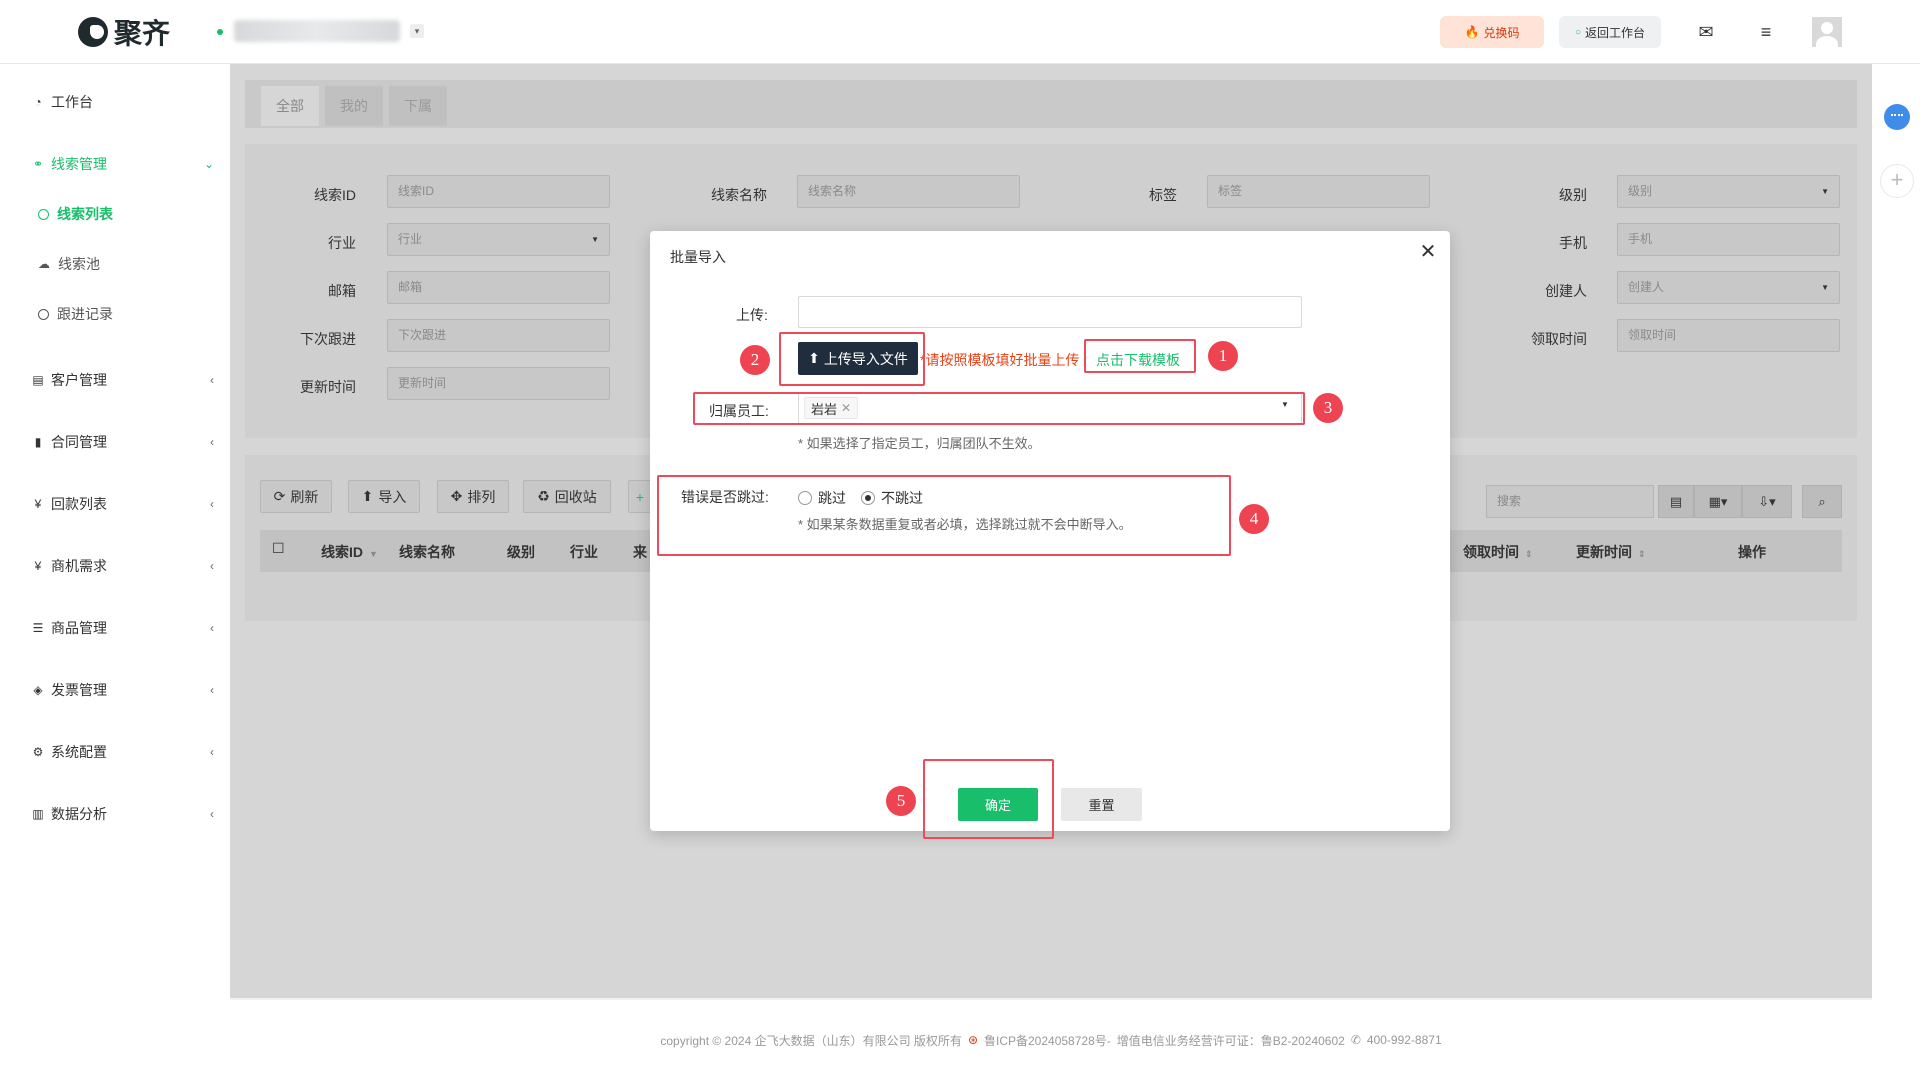 This screenshot has height=1080, width=1920. I want to click on sidebar-item-payment-list: ¥ 回款列表 ‹, so click(122, 504).